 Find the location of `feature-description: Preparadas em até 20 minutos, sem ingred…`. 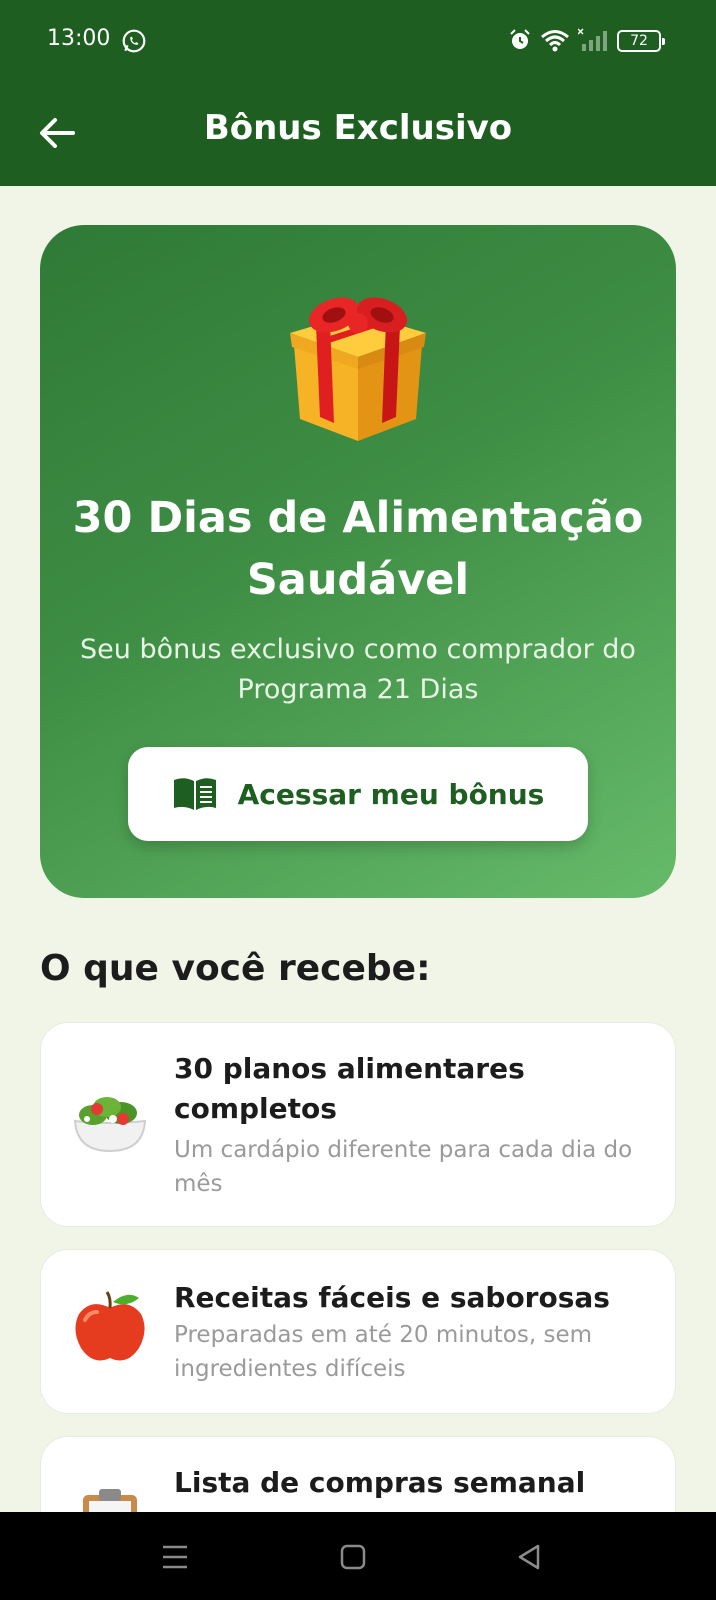

feature-description: Preparadas em até 20 minutos, sem ingred… is located at coordinates (383, 1352).